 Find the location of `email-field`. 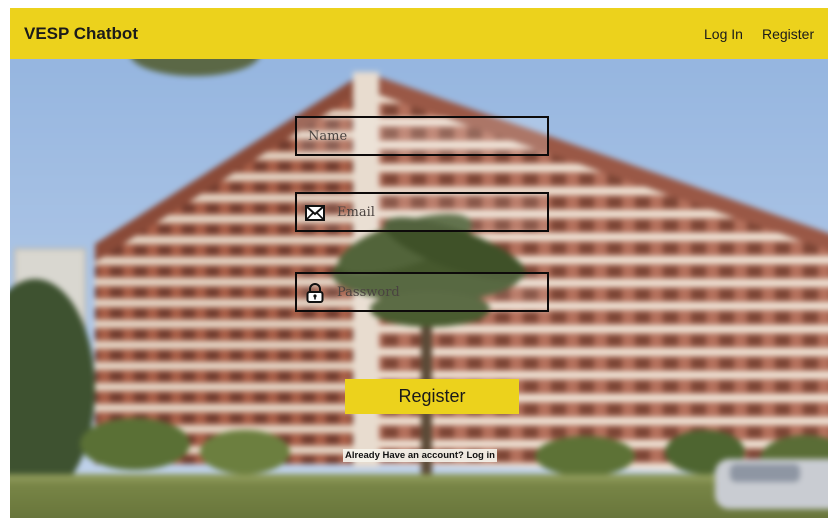

email-field is located at coordinates (422, 212).